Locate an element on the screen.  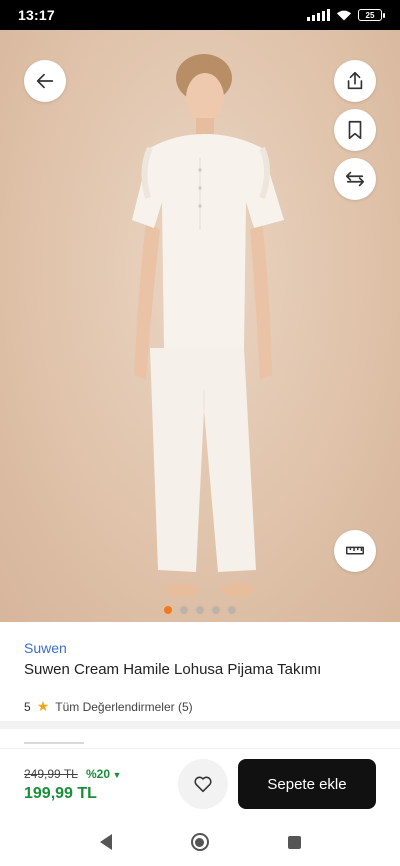
bookmark-button is located at coordinates (355, 130).